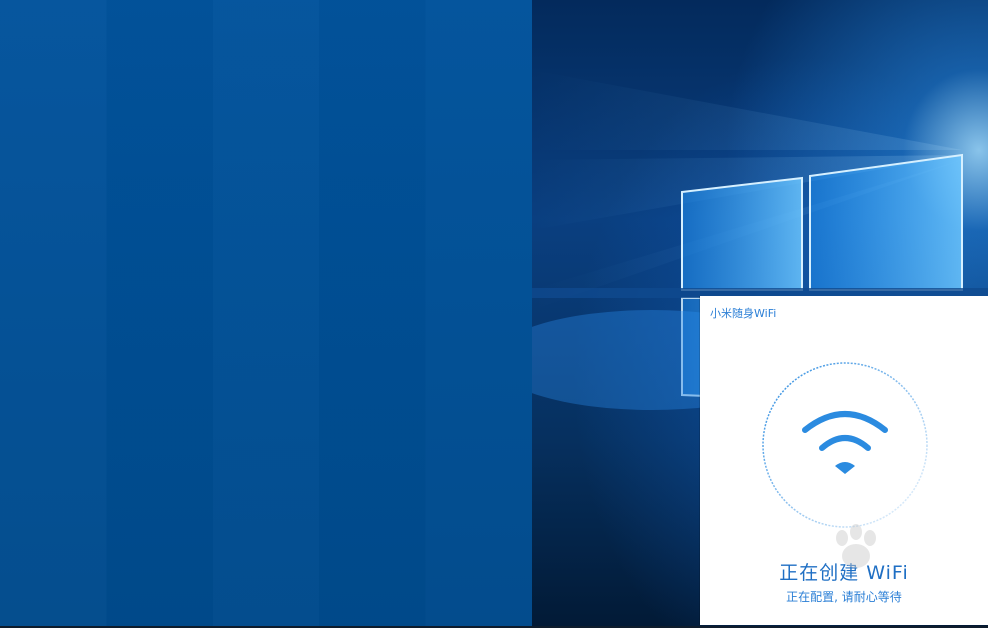  Describe the element at coordinates (844, 597) in the screenshot. I see `status-subtitle: 正在配置, 请耐心等待` at that location.